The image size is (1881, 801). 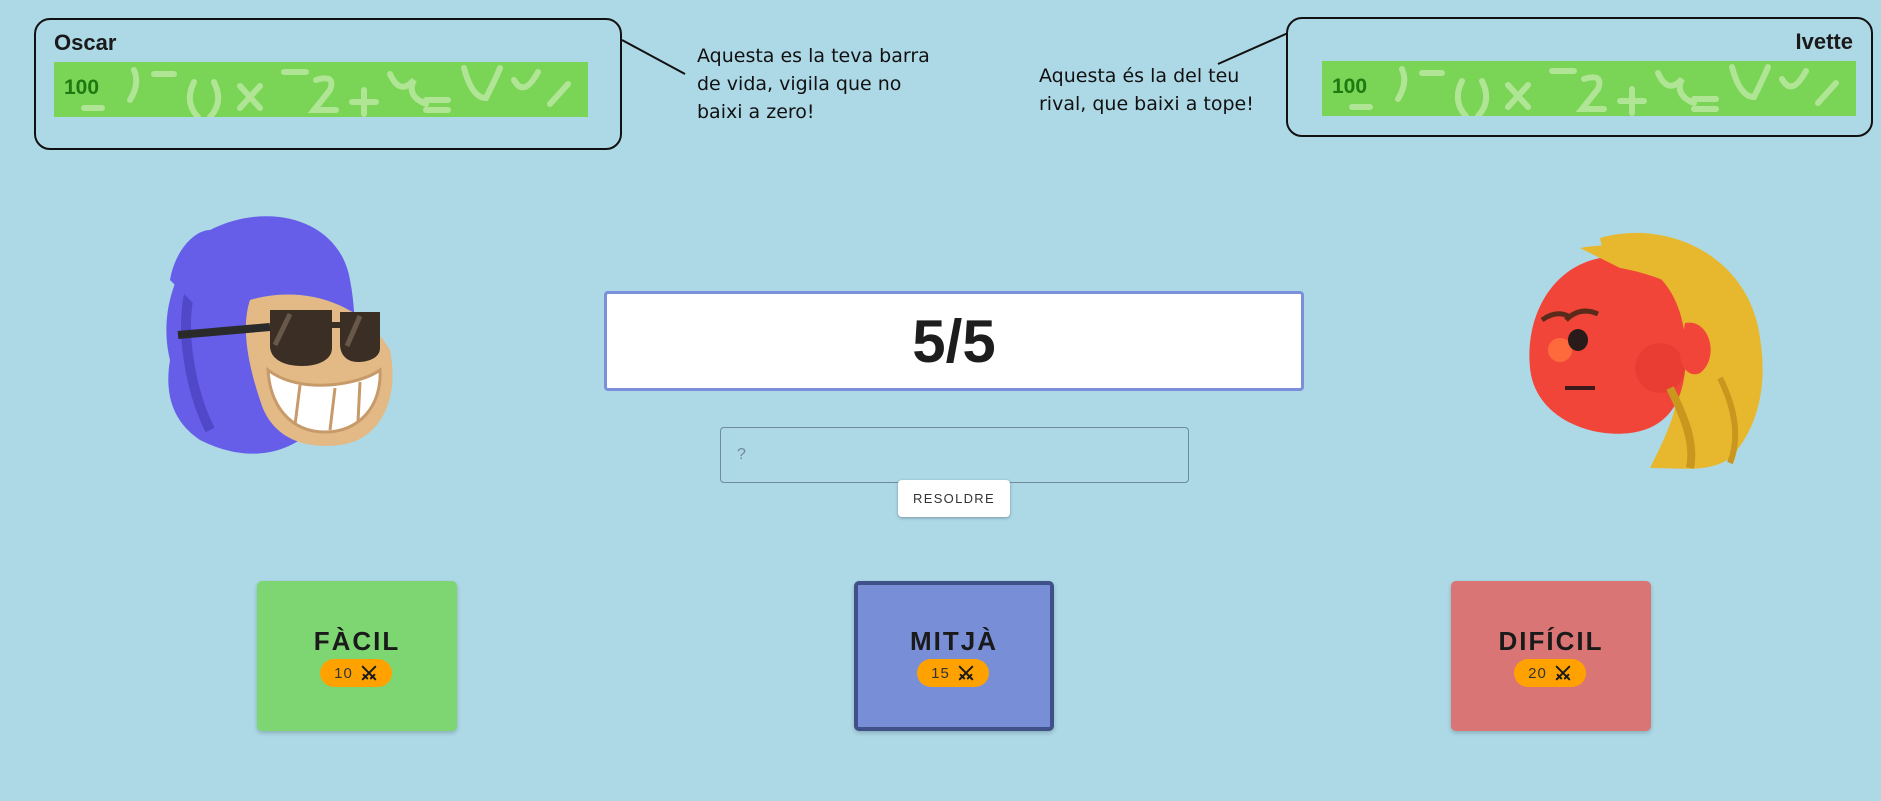 What do you see at coordinates (356, 673) in the screenshot?
I see `points-badge: 10` at bounding box center [356, 673].